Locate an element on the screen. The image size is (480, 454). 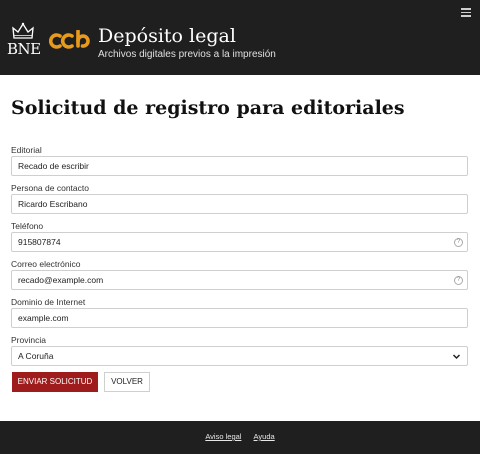
editorial-value: Recado de escribir is located at coordinates (53, 166).